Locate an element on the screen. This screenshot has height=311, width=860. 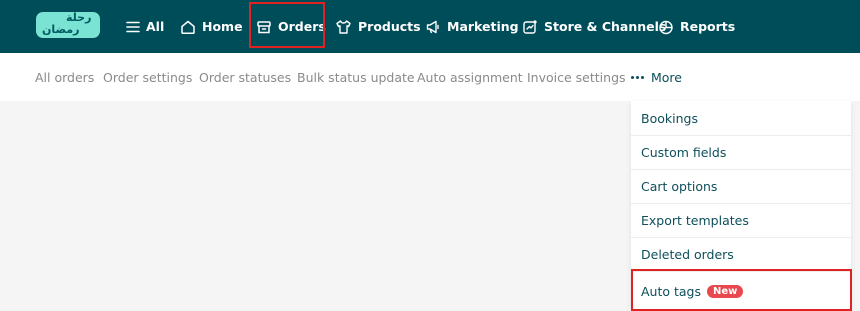
nav-products: Products is located at coordinates (378, 26).